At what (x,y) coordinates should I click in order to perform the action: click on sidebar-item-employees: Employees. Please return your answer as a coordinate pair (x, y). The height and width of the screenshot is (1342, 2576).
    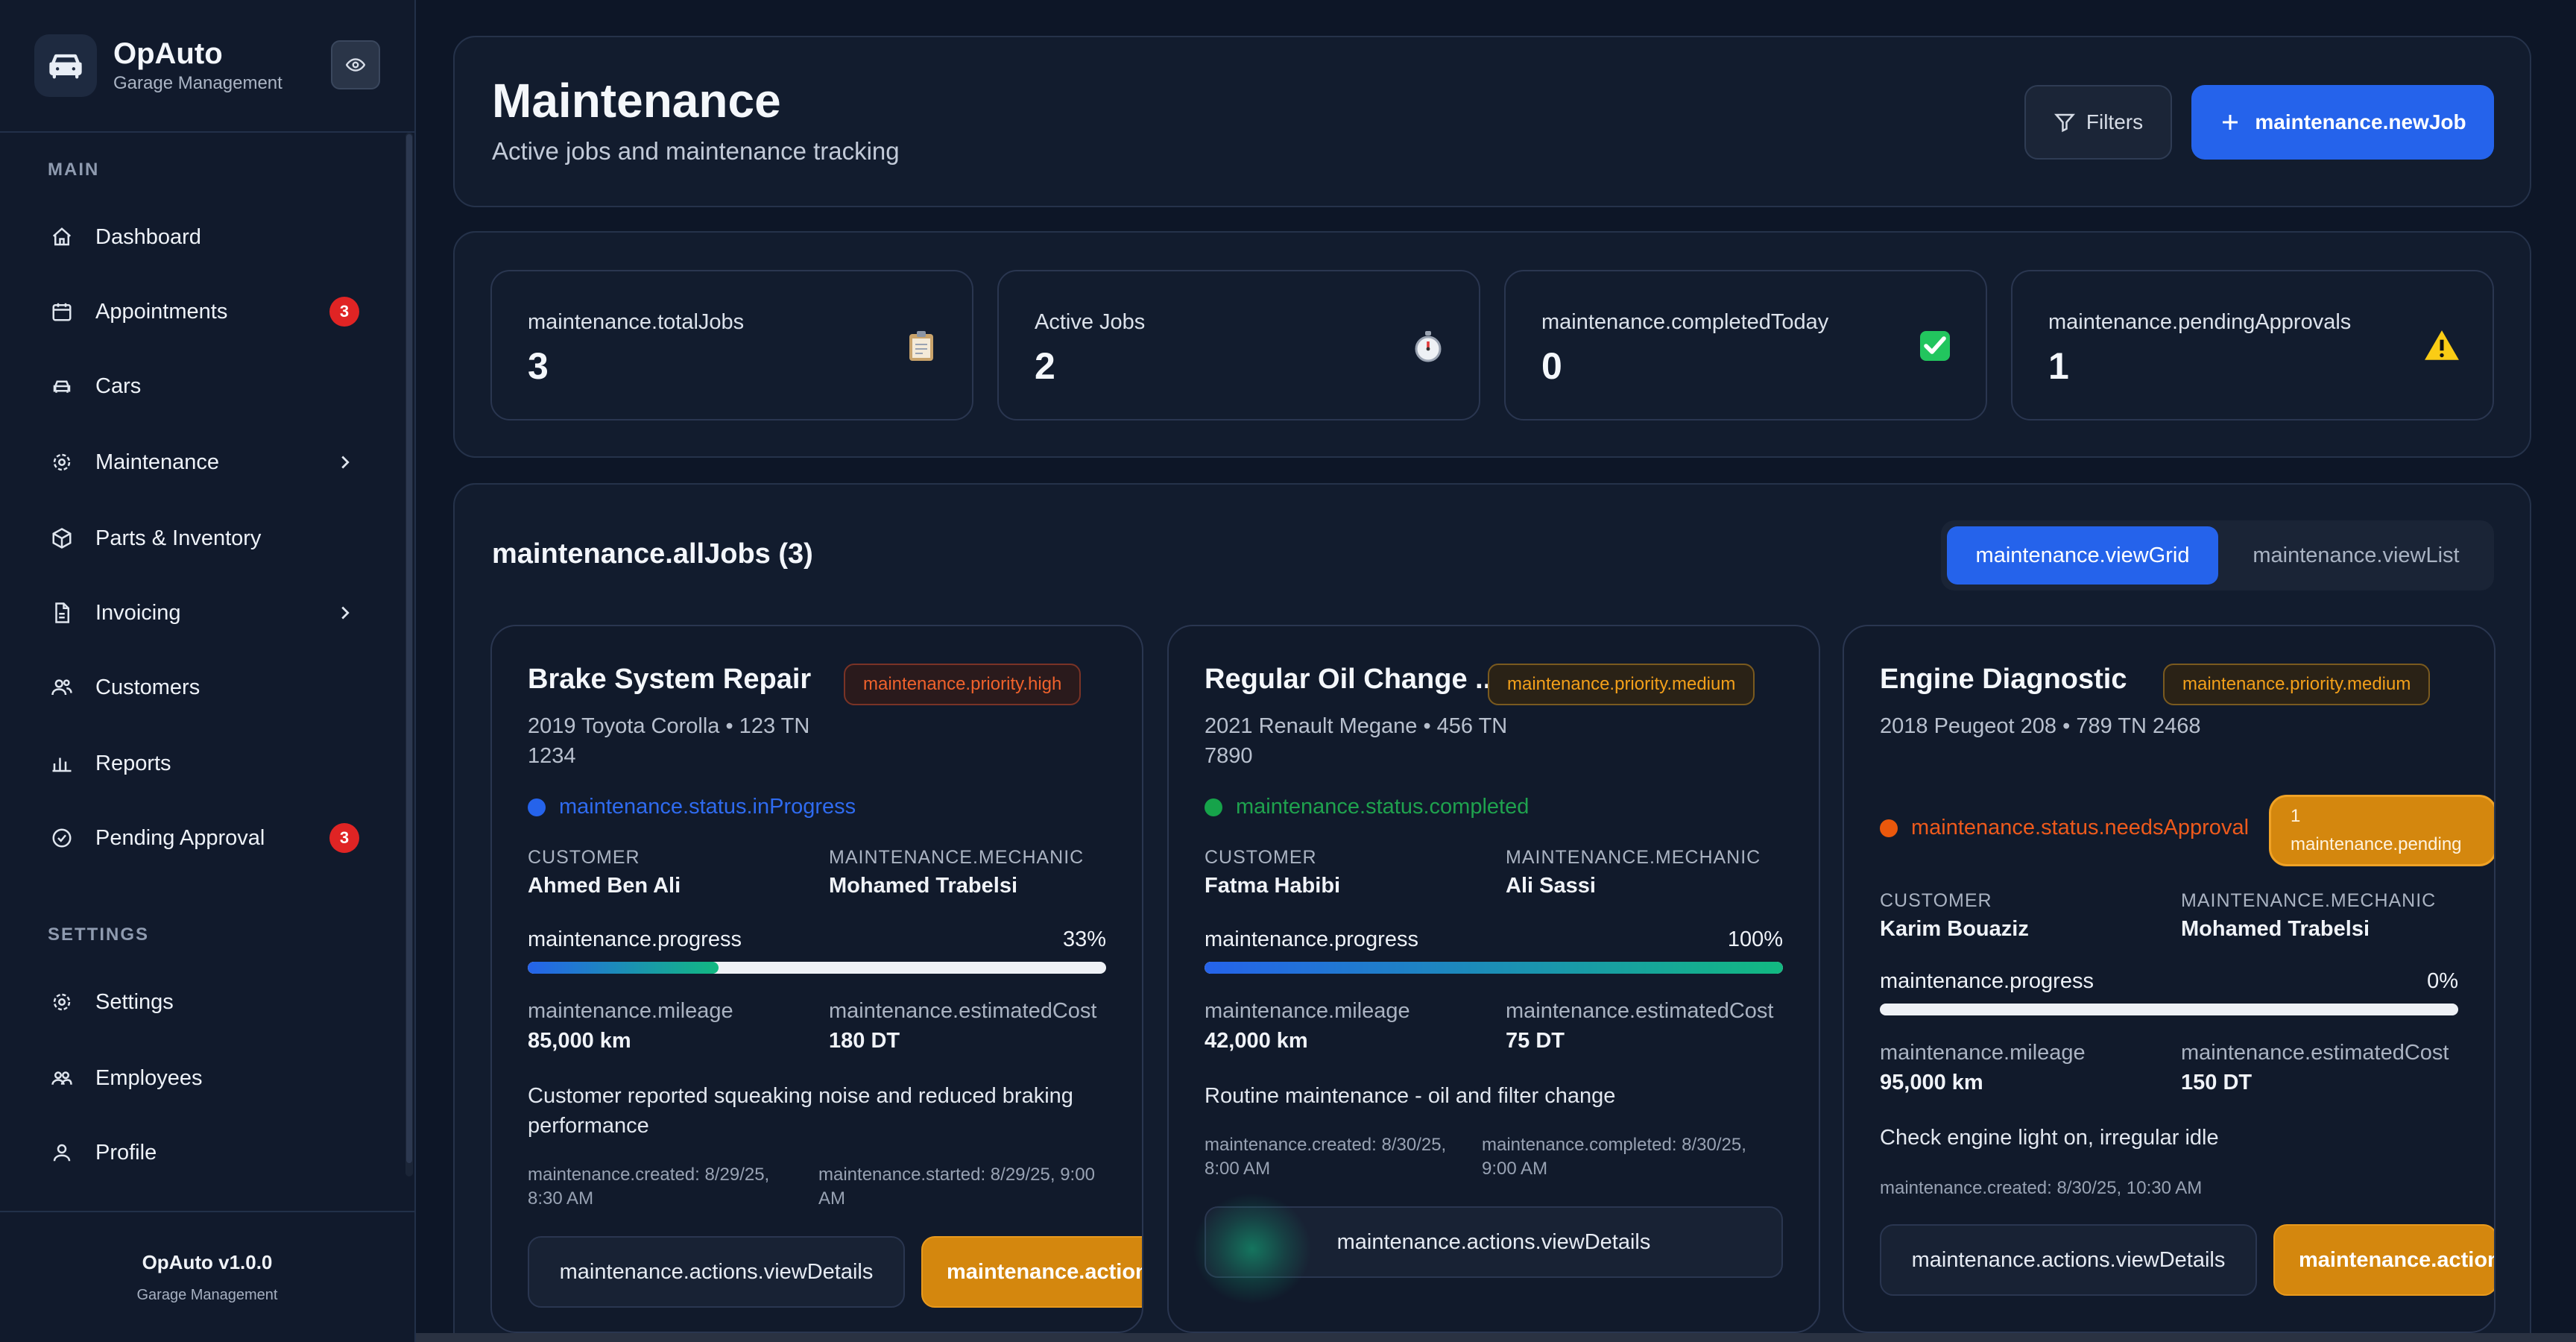
    Looking at the image, I should click on (203, 1078).